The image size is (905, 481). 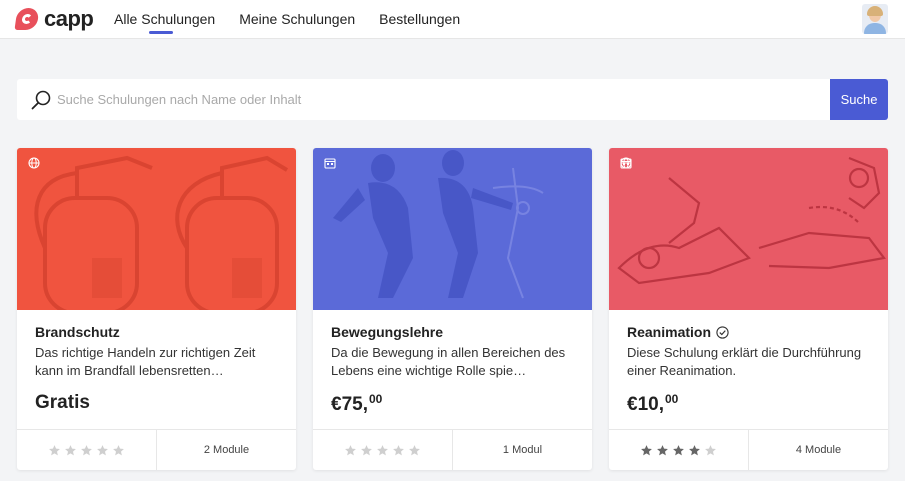 What do you see at coordinates (226, 450) in the screenshot?
I see `module-count: 2 Module` at bounding box center [226, 450].